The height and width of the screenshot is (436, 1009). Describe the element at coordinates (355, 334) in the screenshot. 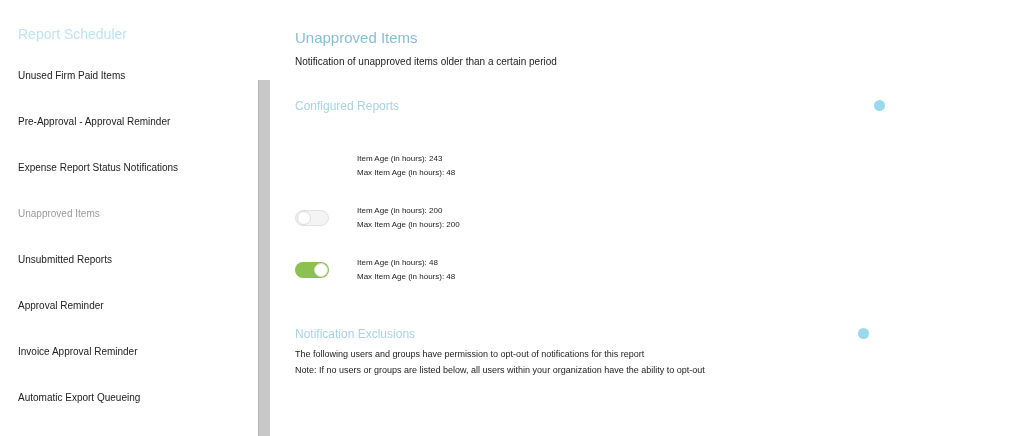

I see `section-title: Notification Exclusions` at that location.